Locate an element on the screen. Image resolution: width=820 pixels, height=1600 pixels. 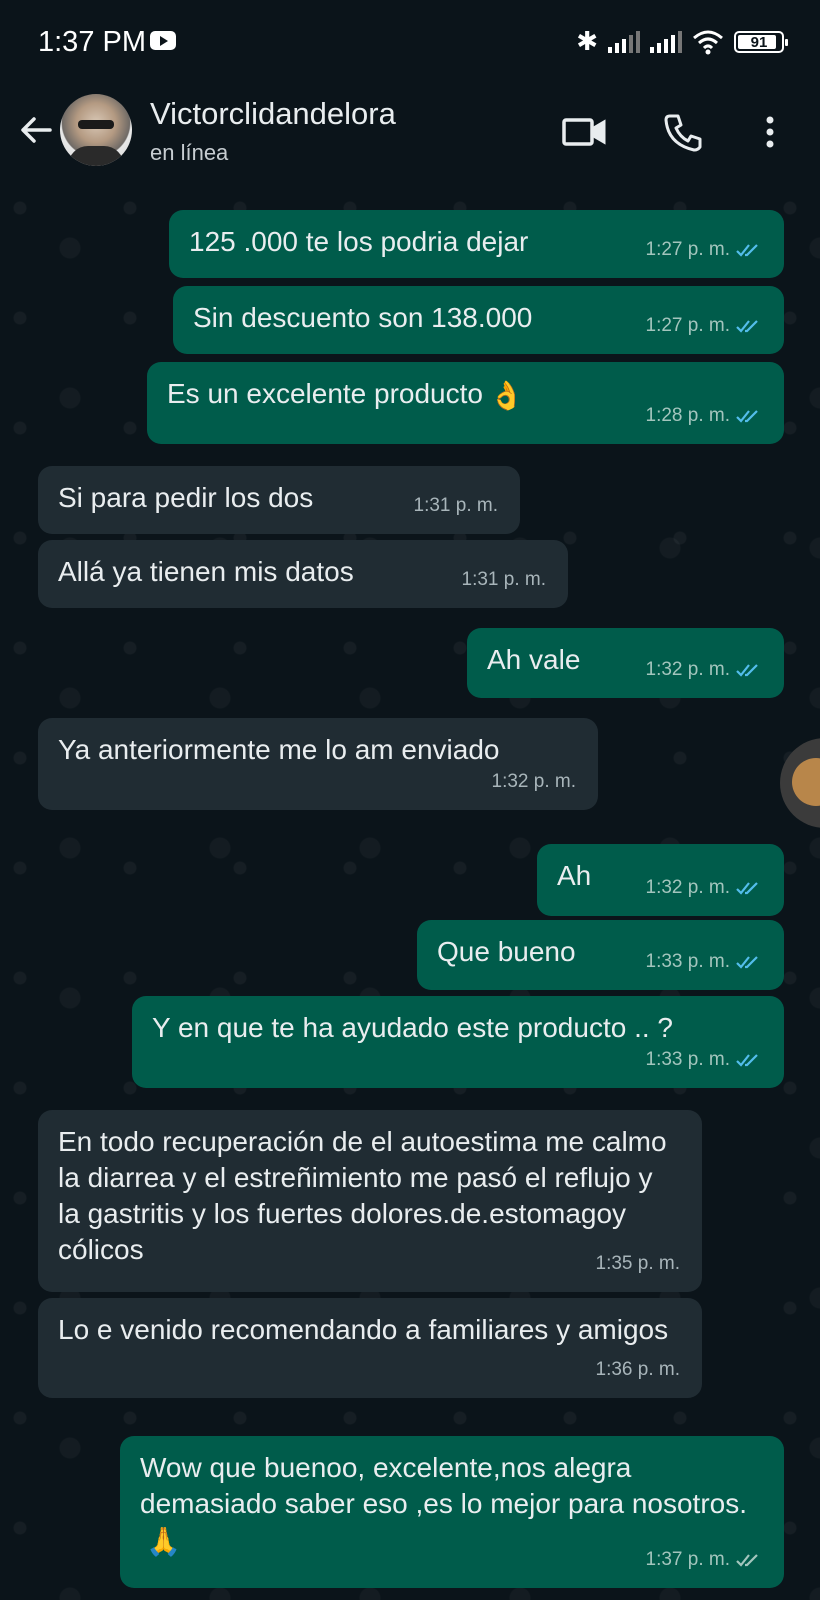
ok-hand-emoji-icon: 👌 is located at coordinates (506, 395).